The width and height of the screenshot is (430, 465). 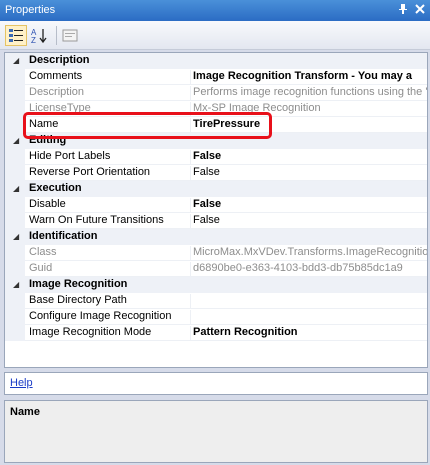 I want to click on category-label: Execution, so click(x=55, y=188).